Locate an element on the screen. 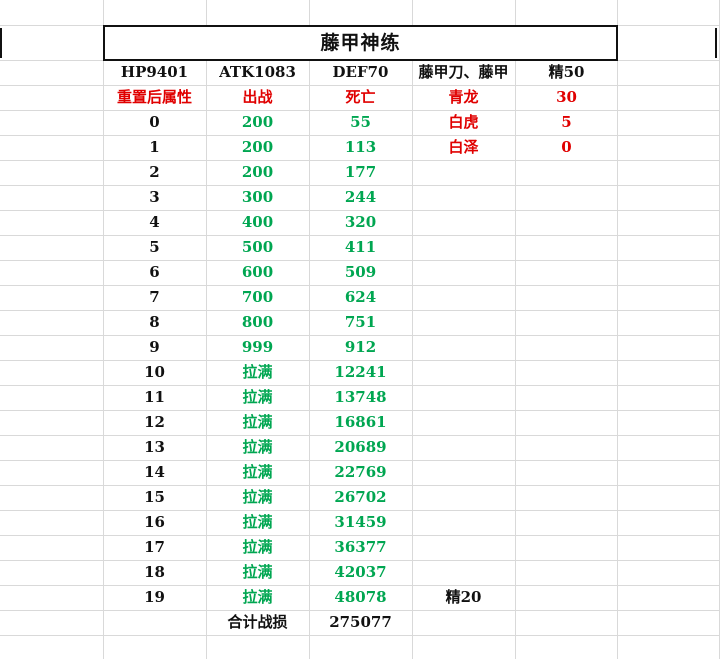 This screenshot has height=659, width=720. death-cell: 20689 is located at coordinates (360, 447).